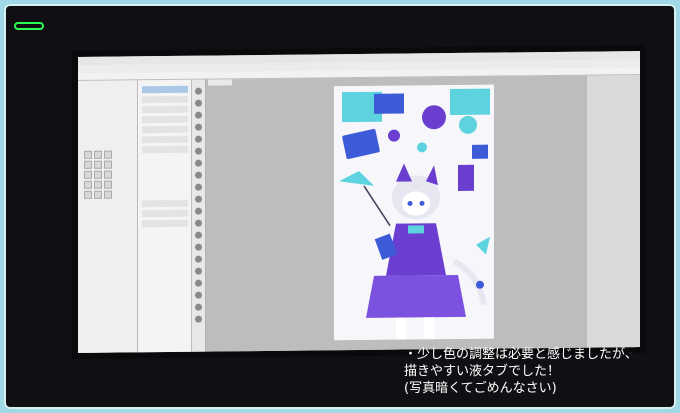  I want to click on fill-icon, so click(88, 164).